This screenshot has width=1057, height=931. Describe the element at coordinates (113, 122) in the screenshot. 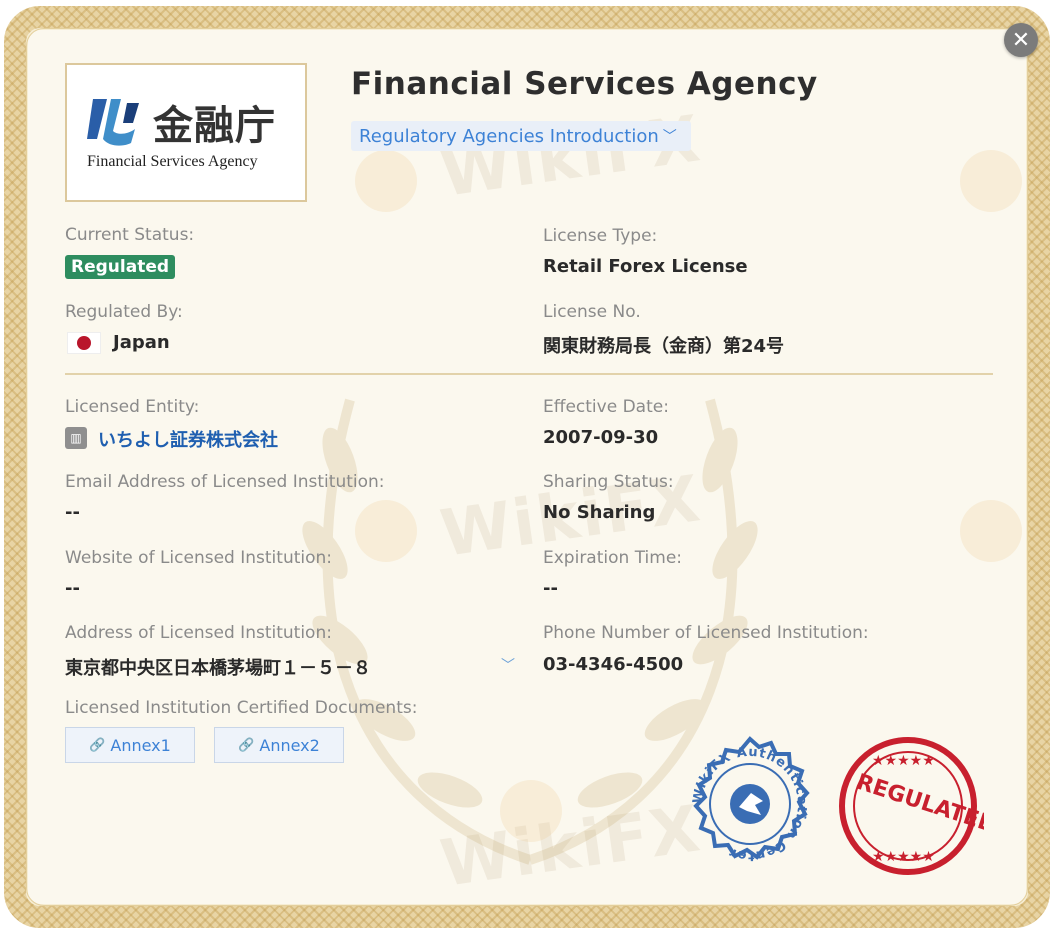

I see `fsa-emblem-icon` at that location.